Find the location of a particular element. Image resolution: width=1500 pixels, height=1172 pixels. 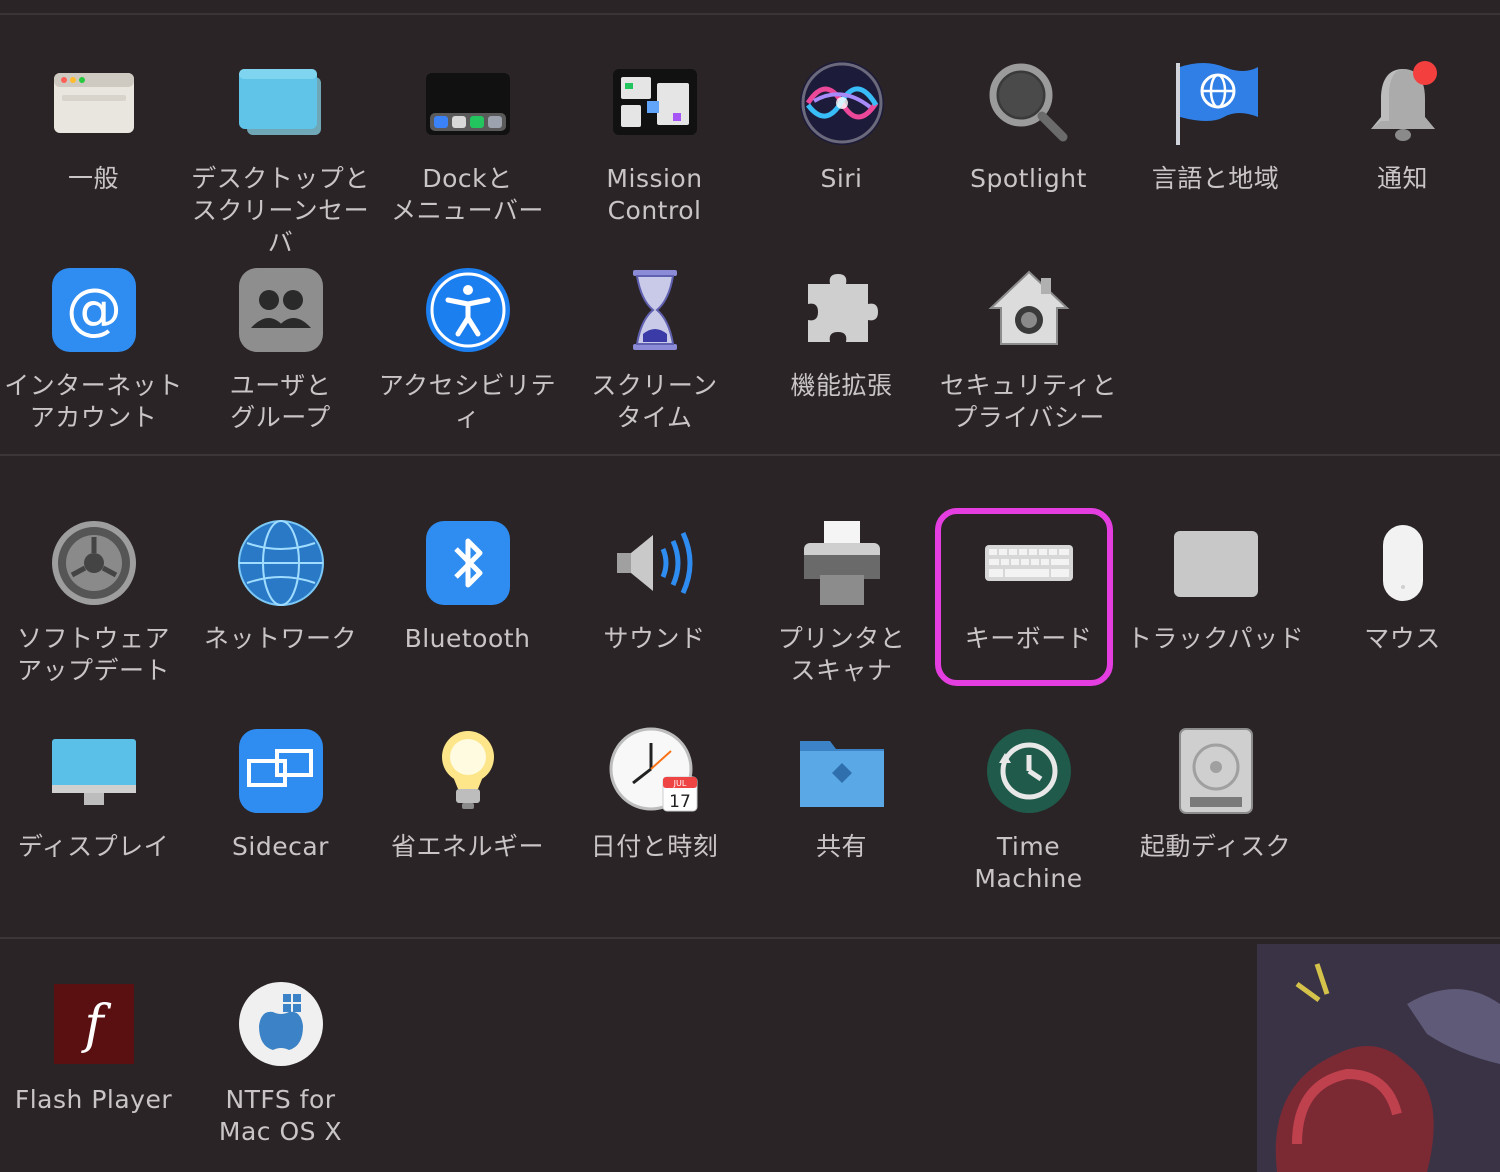

pref-security-privacy: セキュリティと プライバシー is located at coordinates (1028, 348).